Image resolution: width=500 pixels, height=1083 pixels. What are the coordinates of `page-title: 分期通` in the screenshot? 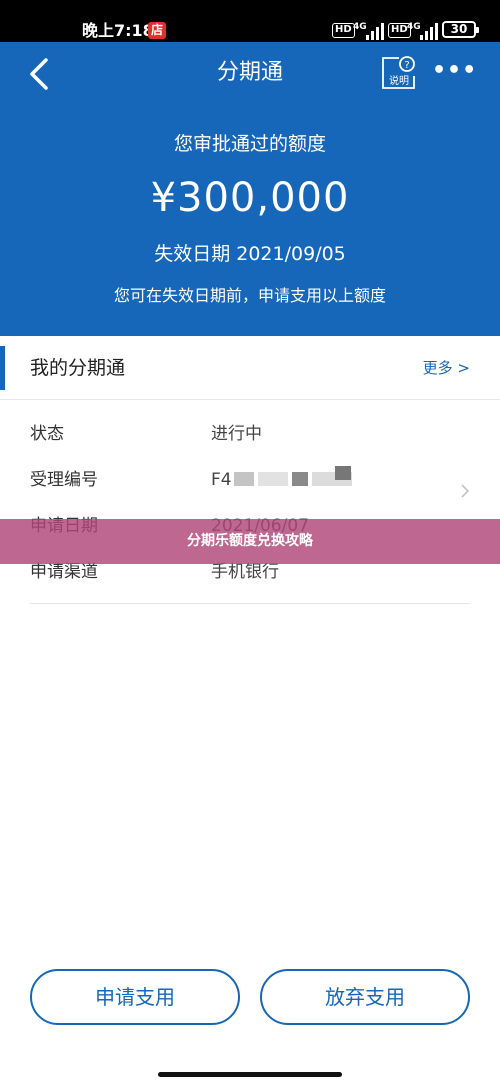 It's located at (249, 72).